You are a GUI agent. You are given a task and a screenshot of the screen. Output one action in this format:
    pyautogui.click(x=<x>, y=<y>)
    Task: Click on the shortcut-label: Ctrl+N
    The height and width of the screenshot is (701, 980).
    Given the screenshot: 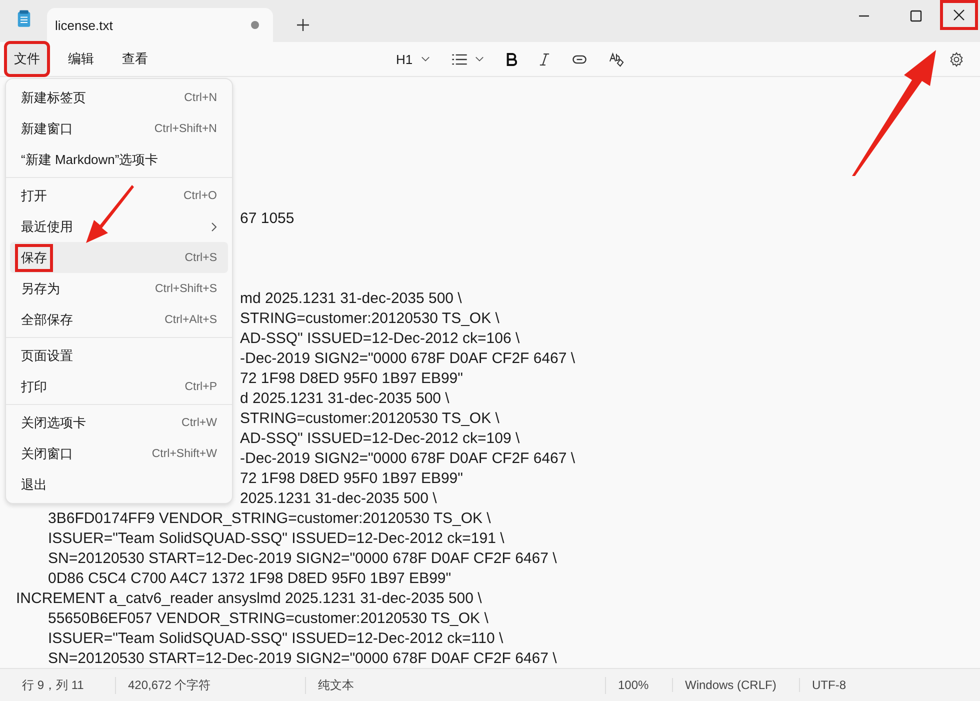 What is the action you would take?
    pyautogui.click(x=200, y=98)
    